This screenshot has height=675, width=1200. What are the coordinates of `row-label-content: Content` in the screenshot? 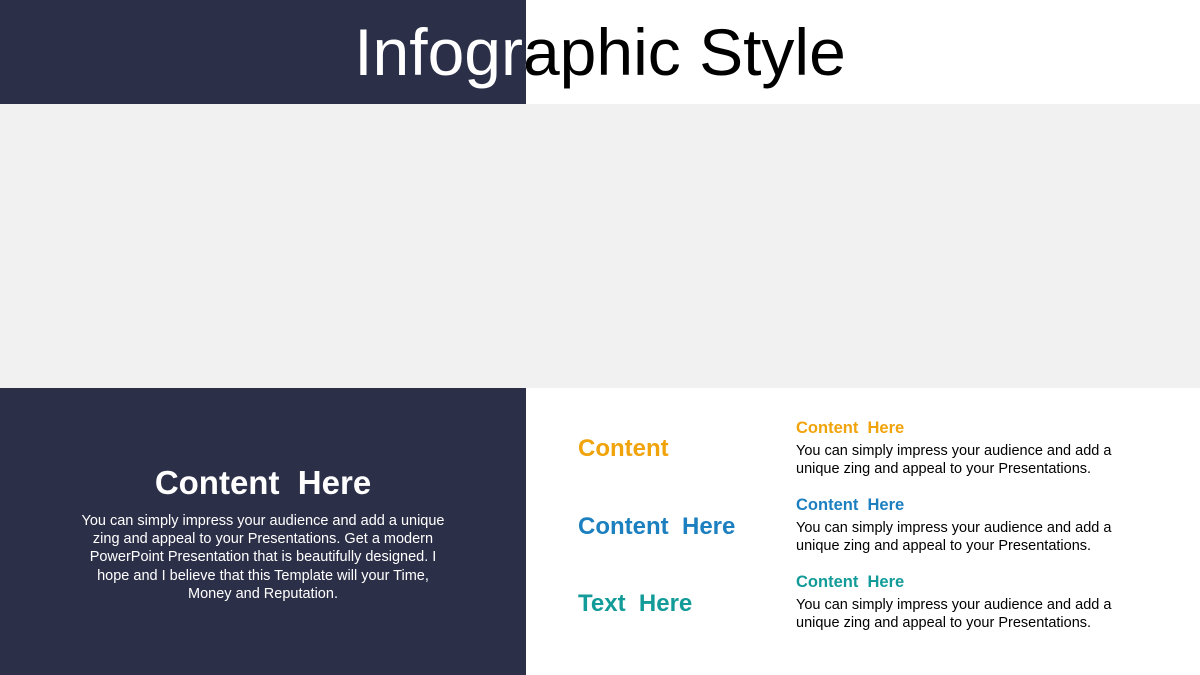 It's located at (623, 448).